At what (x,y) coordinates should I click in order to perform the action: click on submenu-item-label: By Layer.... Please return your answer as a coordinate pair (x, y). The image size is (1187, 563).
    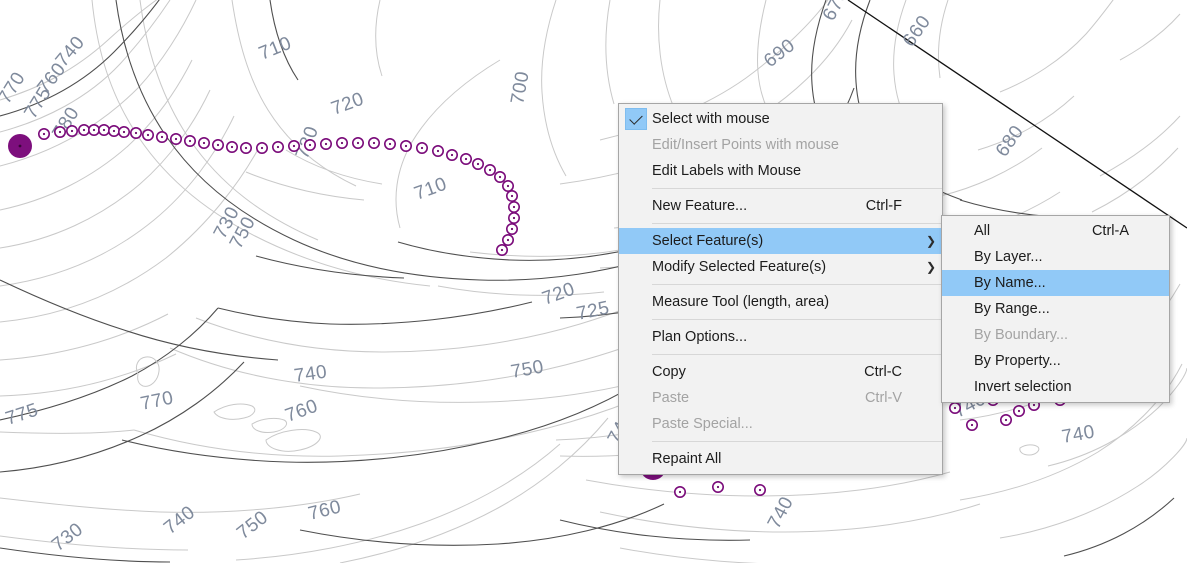
    Looking at the image, I should click on (1008, 257).